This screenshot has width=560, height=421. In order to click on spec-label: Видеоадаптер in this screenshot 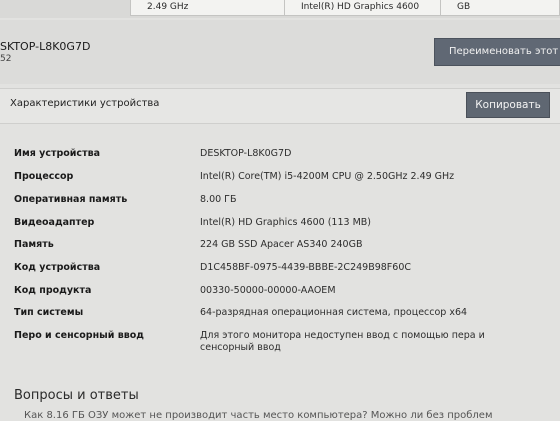, I will do `click(54, 222)`.